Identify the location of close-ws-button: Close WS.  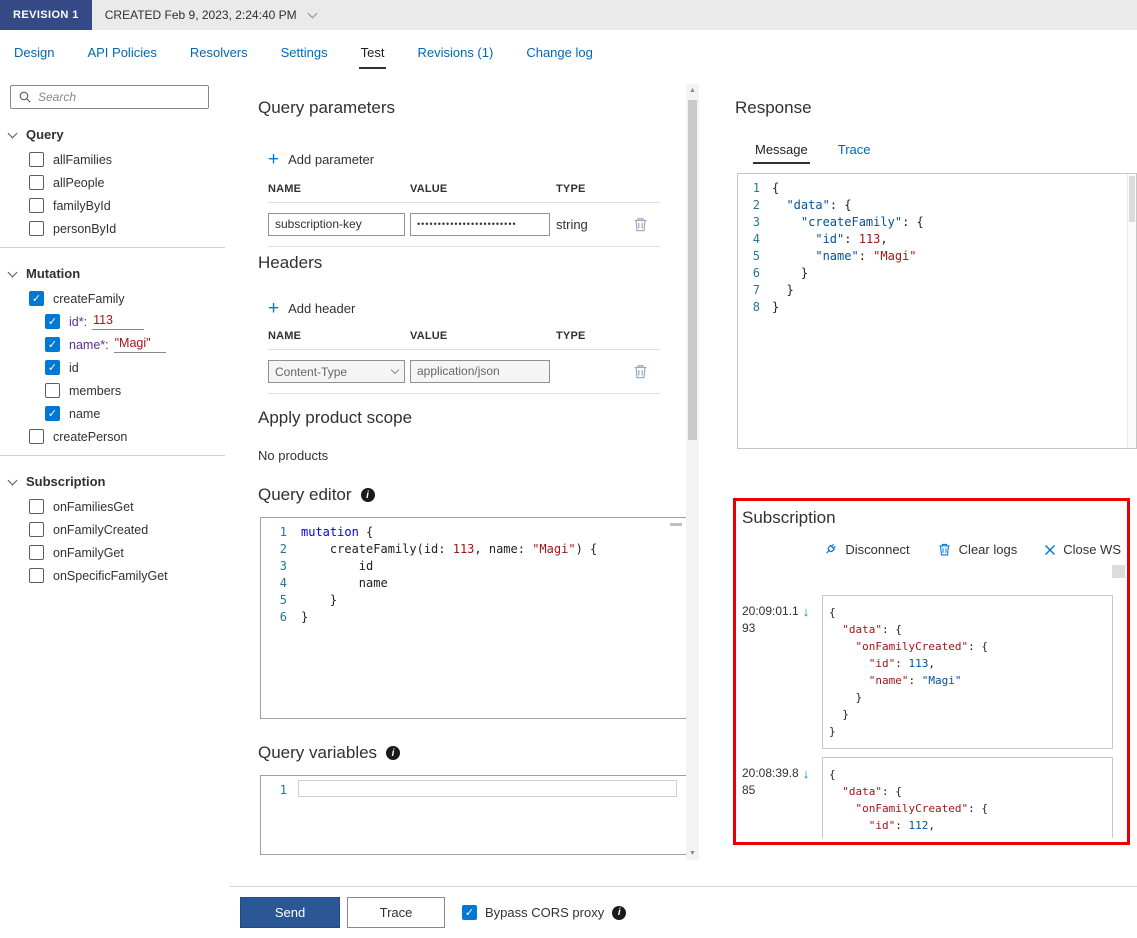
(1082, 549).